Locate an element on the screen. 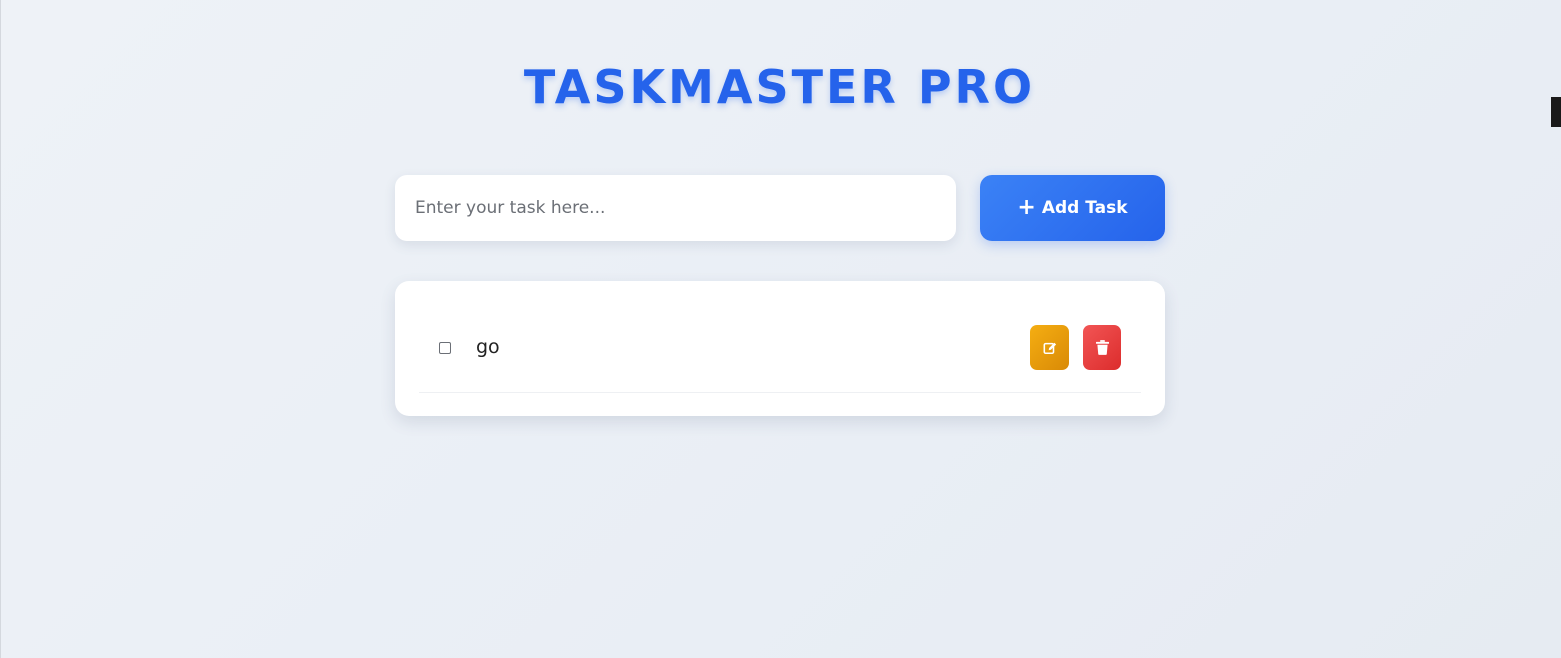  edit-task-button is located at coordinates (1049, 347).